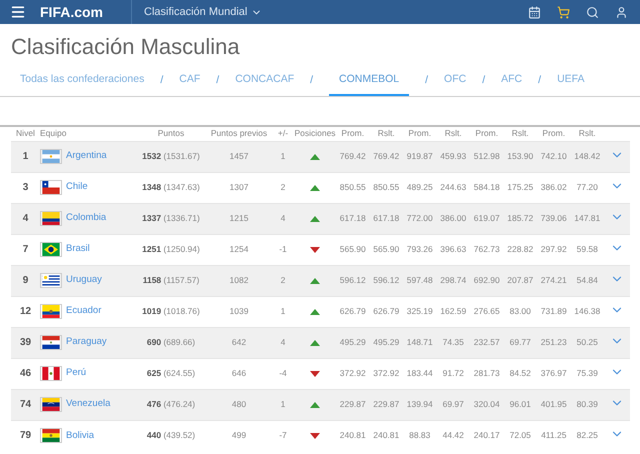 Image resolution: width=640 pixels, height=454 pixels. Describe the element at coordinates (18, 12) in the screenshot. I see `menu-icon` at that location.